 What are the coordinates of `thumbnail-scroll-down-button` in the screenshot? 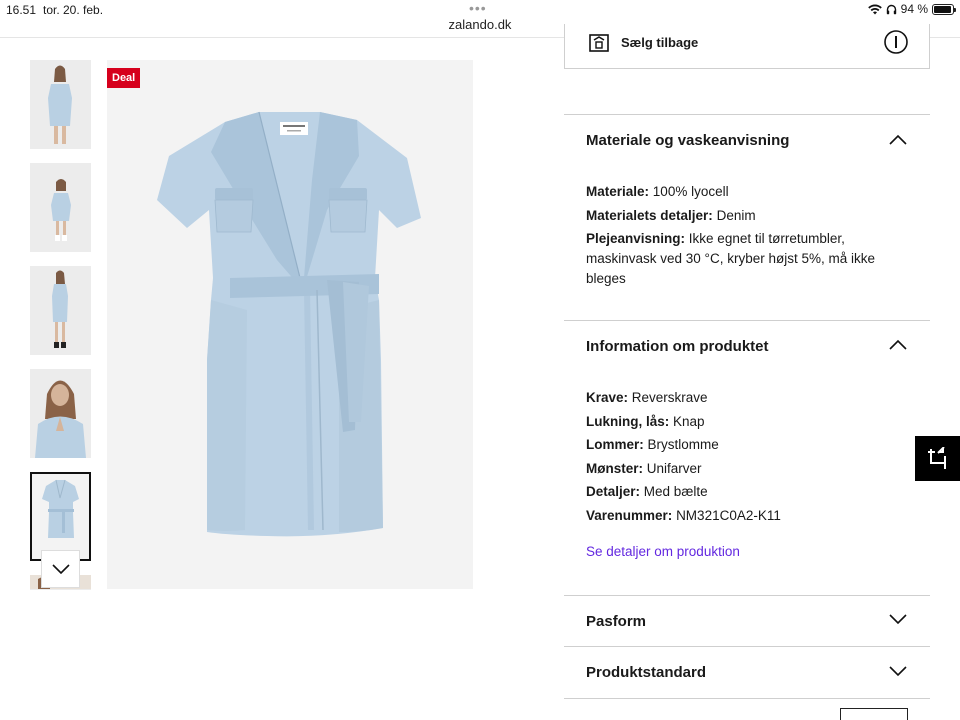 It's located at (60, 569).